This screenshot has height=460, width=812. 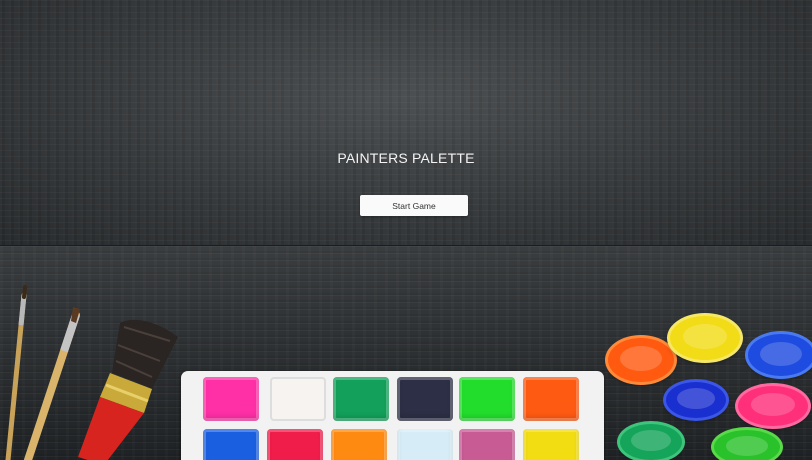 I want to click on paint-pot-yellow, so click(x=705, y=338).